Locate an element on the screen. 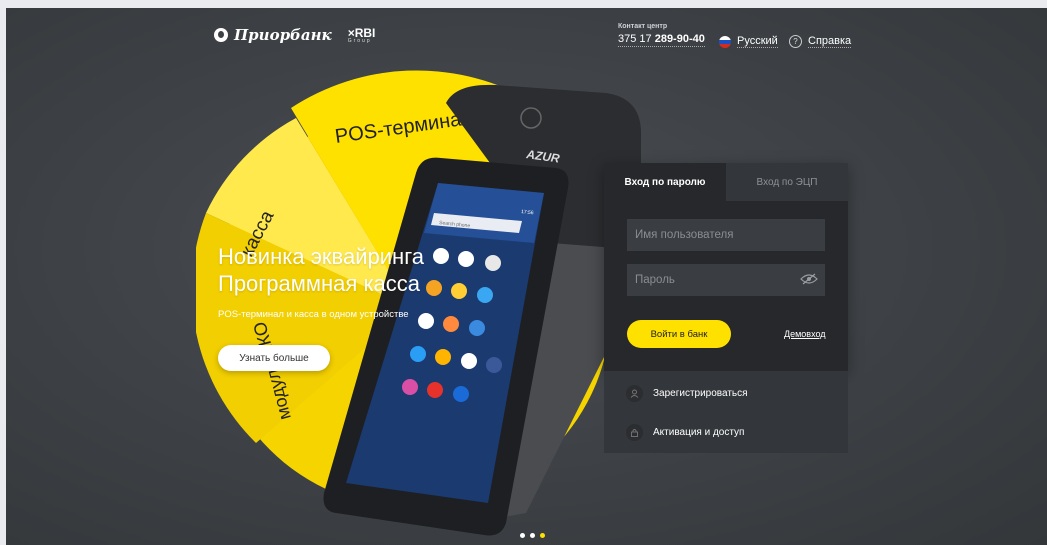  demo-login-link: Демовход is located at coordinates (805, 334).